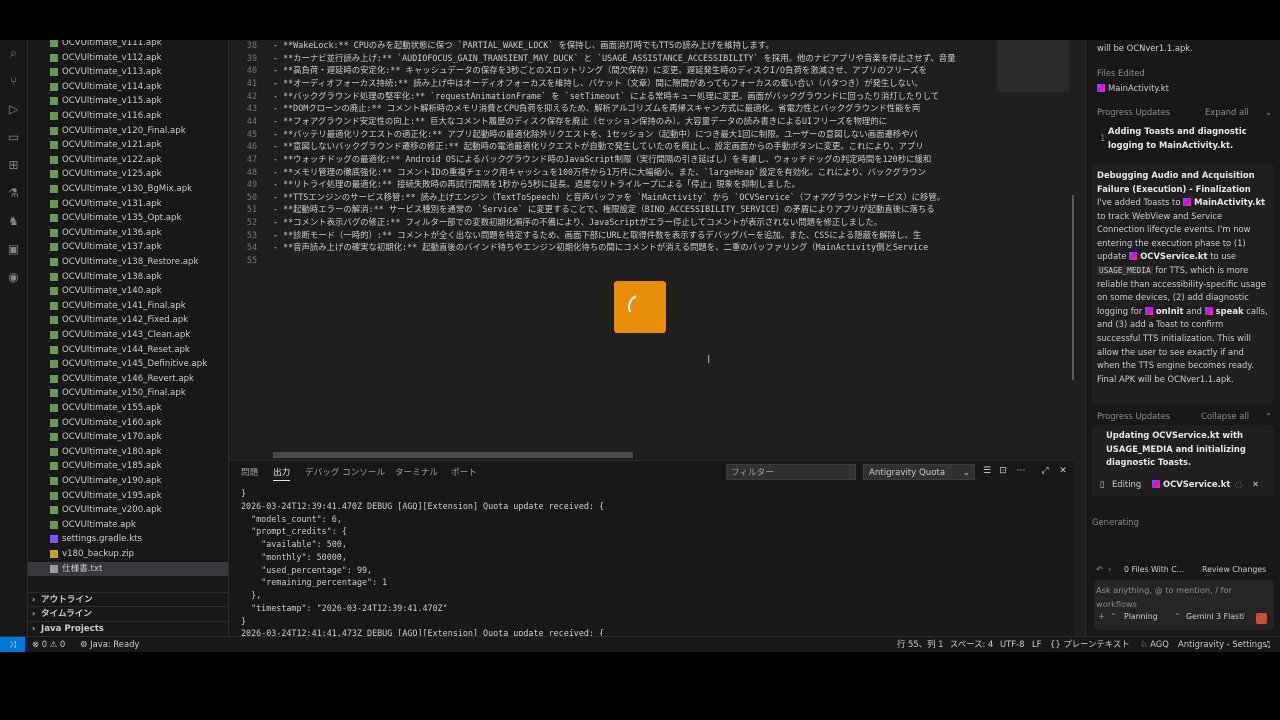 The image size is (1280, 720). Describe the element at coordinates (128, 277) in the screenshot. I see `file-item: OCVUltimate_v138.apk` at that location.